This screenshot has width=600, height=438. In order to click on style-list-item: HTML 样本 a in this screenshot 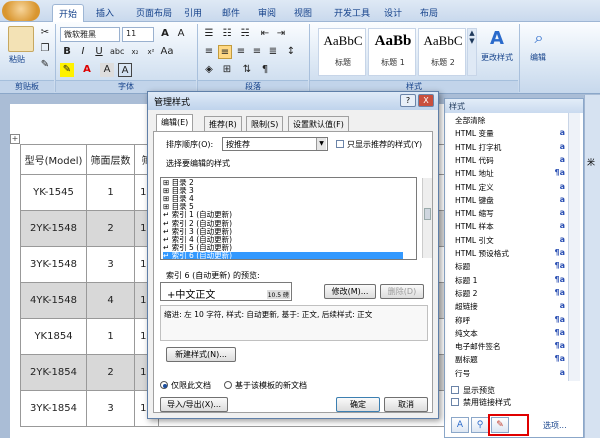, I will do `click(506, 227)`.